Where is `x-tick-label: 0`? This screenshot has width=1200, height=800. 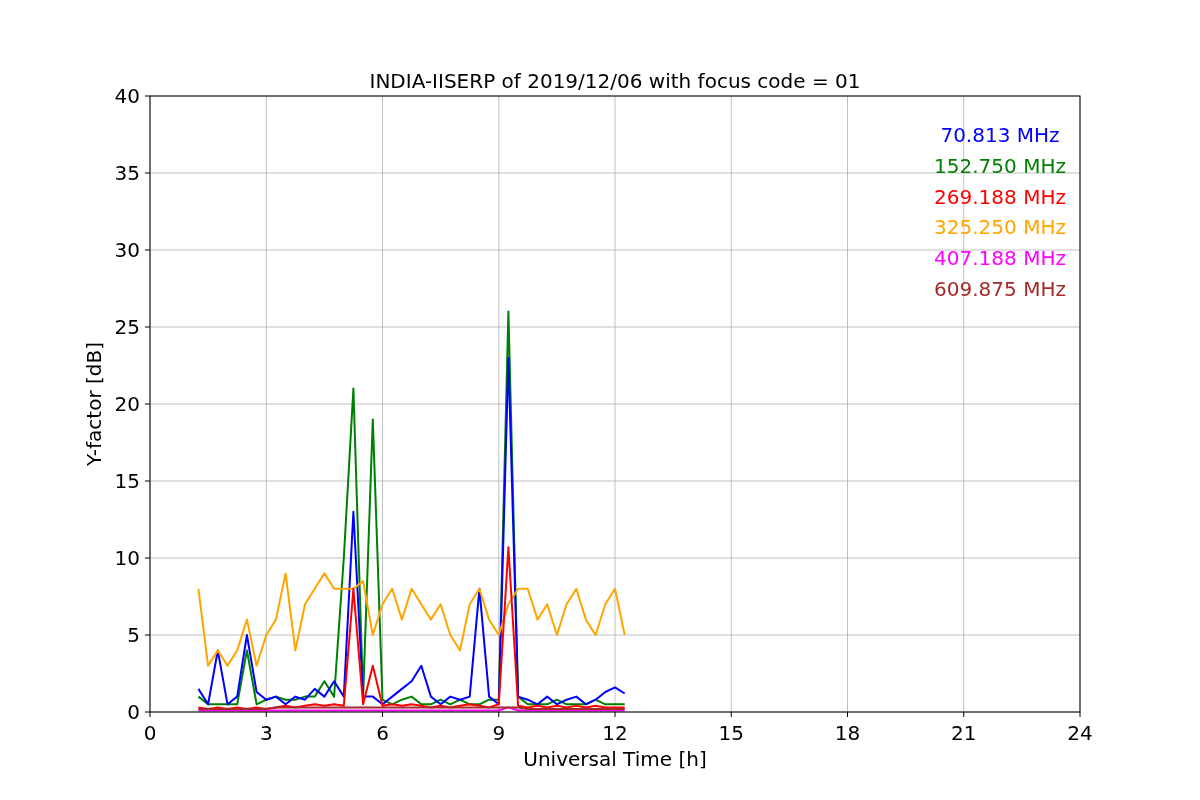
x-tick-label: 0 is located at coordinates (150, 733).